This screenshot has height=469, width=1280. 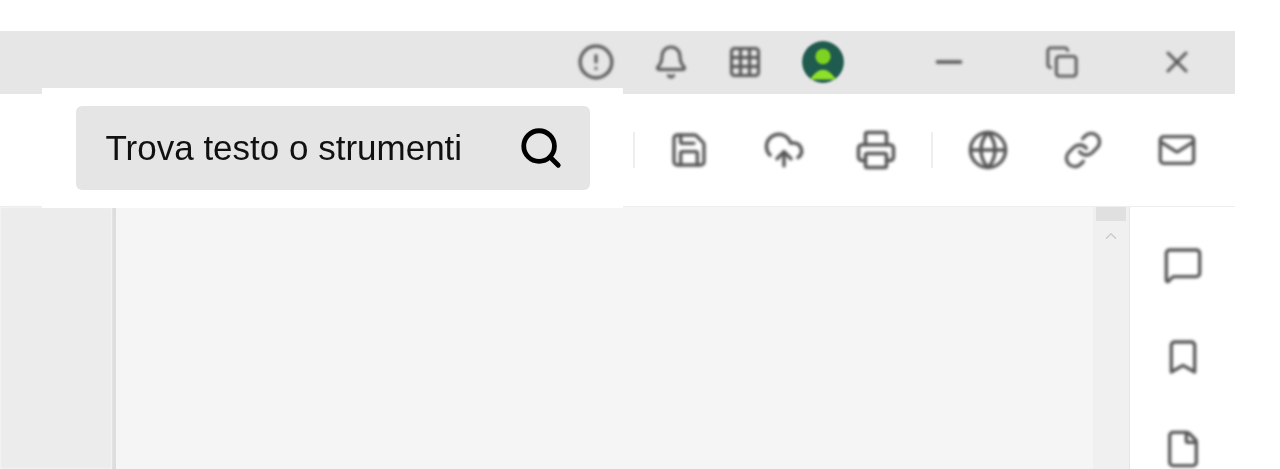 I want to click on globe-icon, so click(x=988, y=150).